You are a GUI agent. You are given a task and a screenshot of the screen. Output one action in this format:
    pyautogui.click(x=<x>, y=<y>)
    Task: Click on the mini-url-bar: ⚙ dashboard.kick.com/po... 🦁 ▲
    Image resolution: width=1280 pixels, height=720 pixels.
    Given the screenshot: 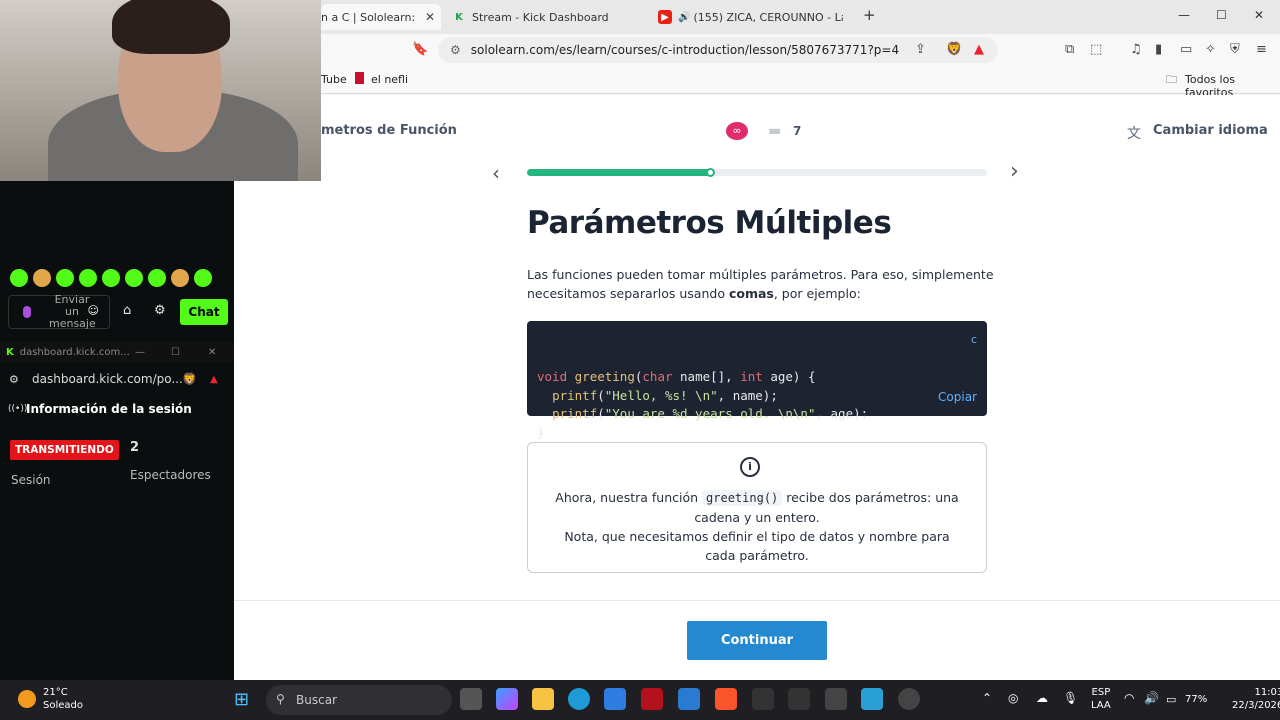 What is the action you would take?
    pyautogui.click(x=117, y=379)
    